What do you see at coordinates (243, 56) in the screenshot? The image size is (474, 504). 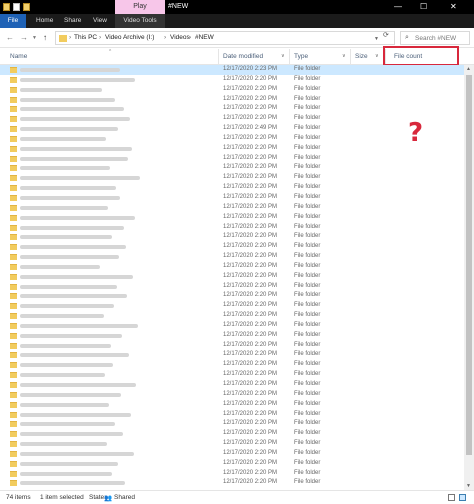 I see `column-date-modified: Date modified` at bounding box center [243, 56].